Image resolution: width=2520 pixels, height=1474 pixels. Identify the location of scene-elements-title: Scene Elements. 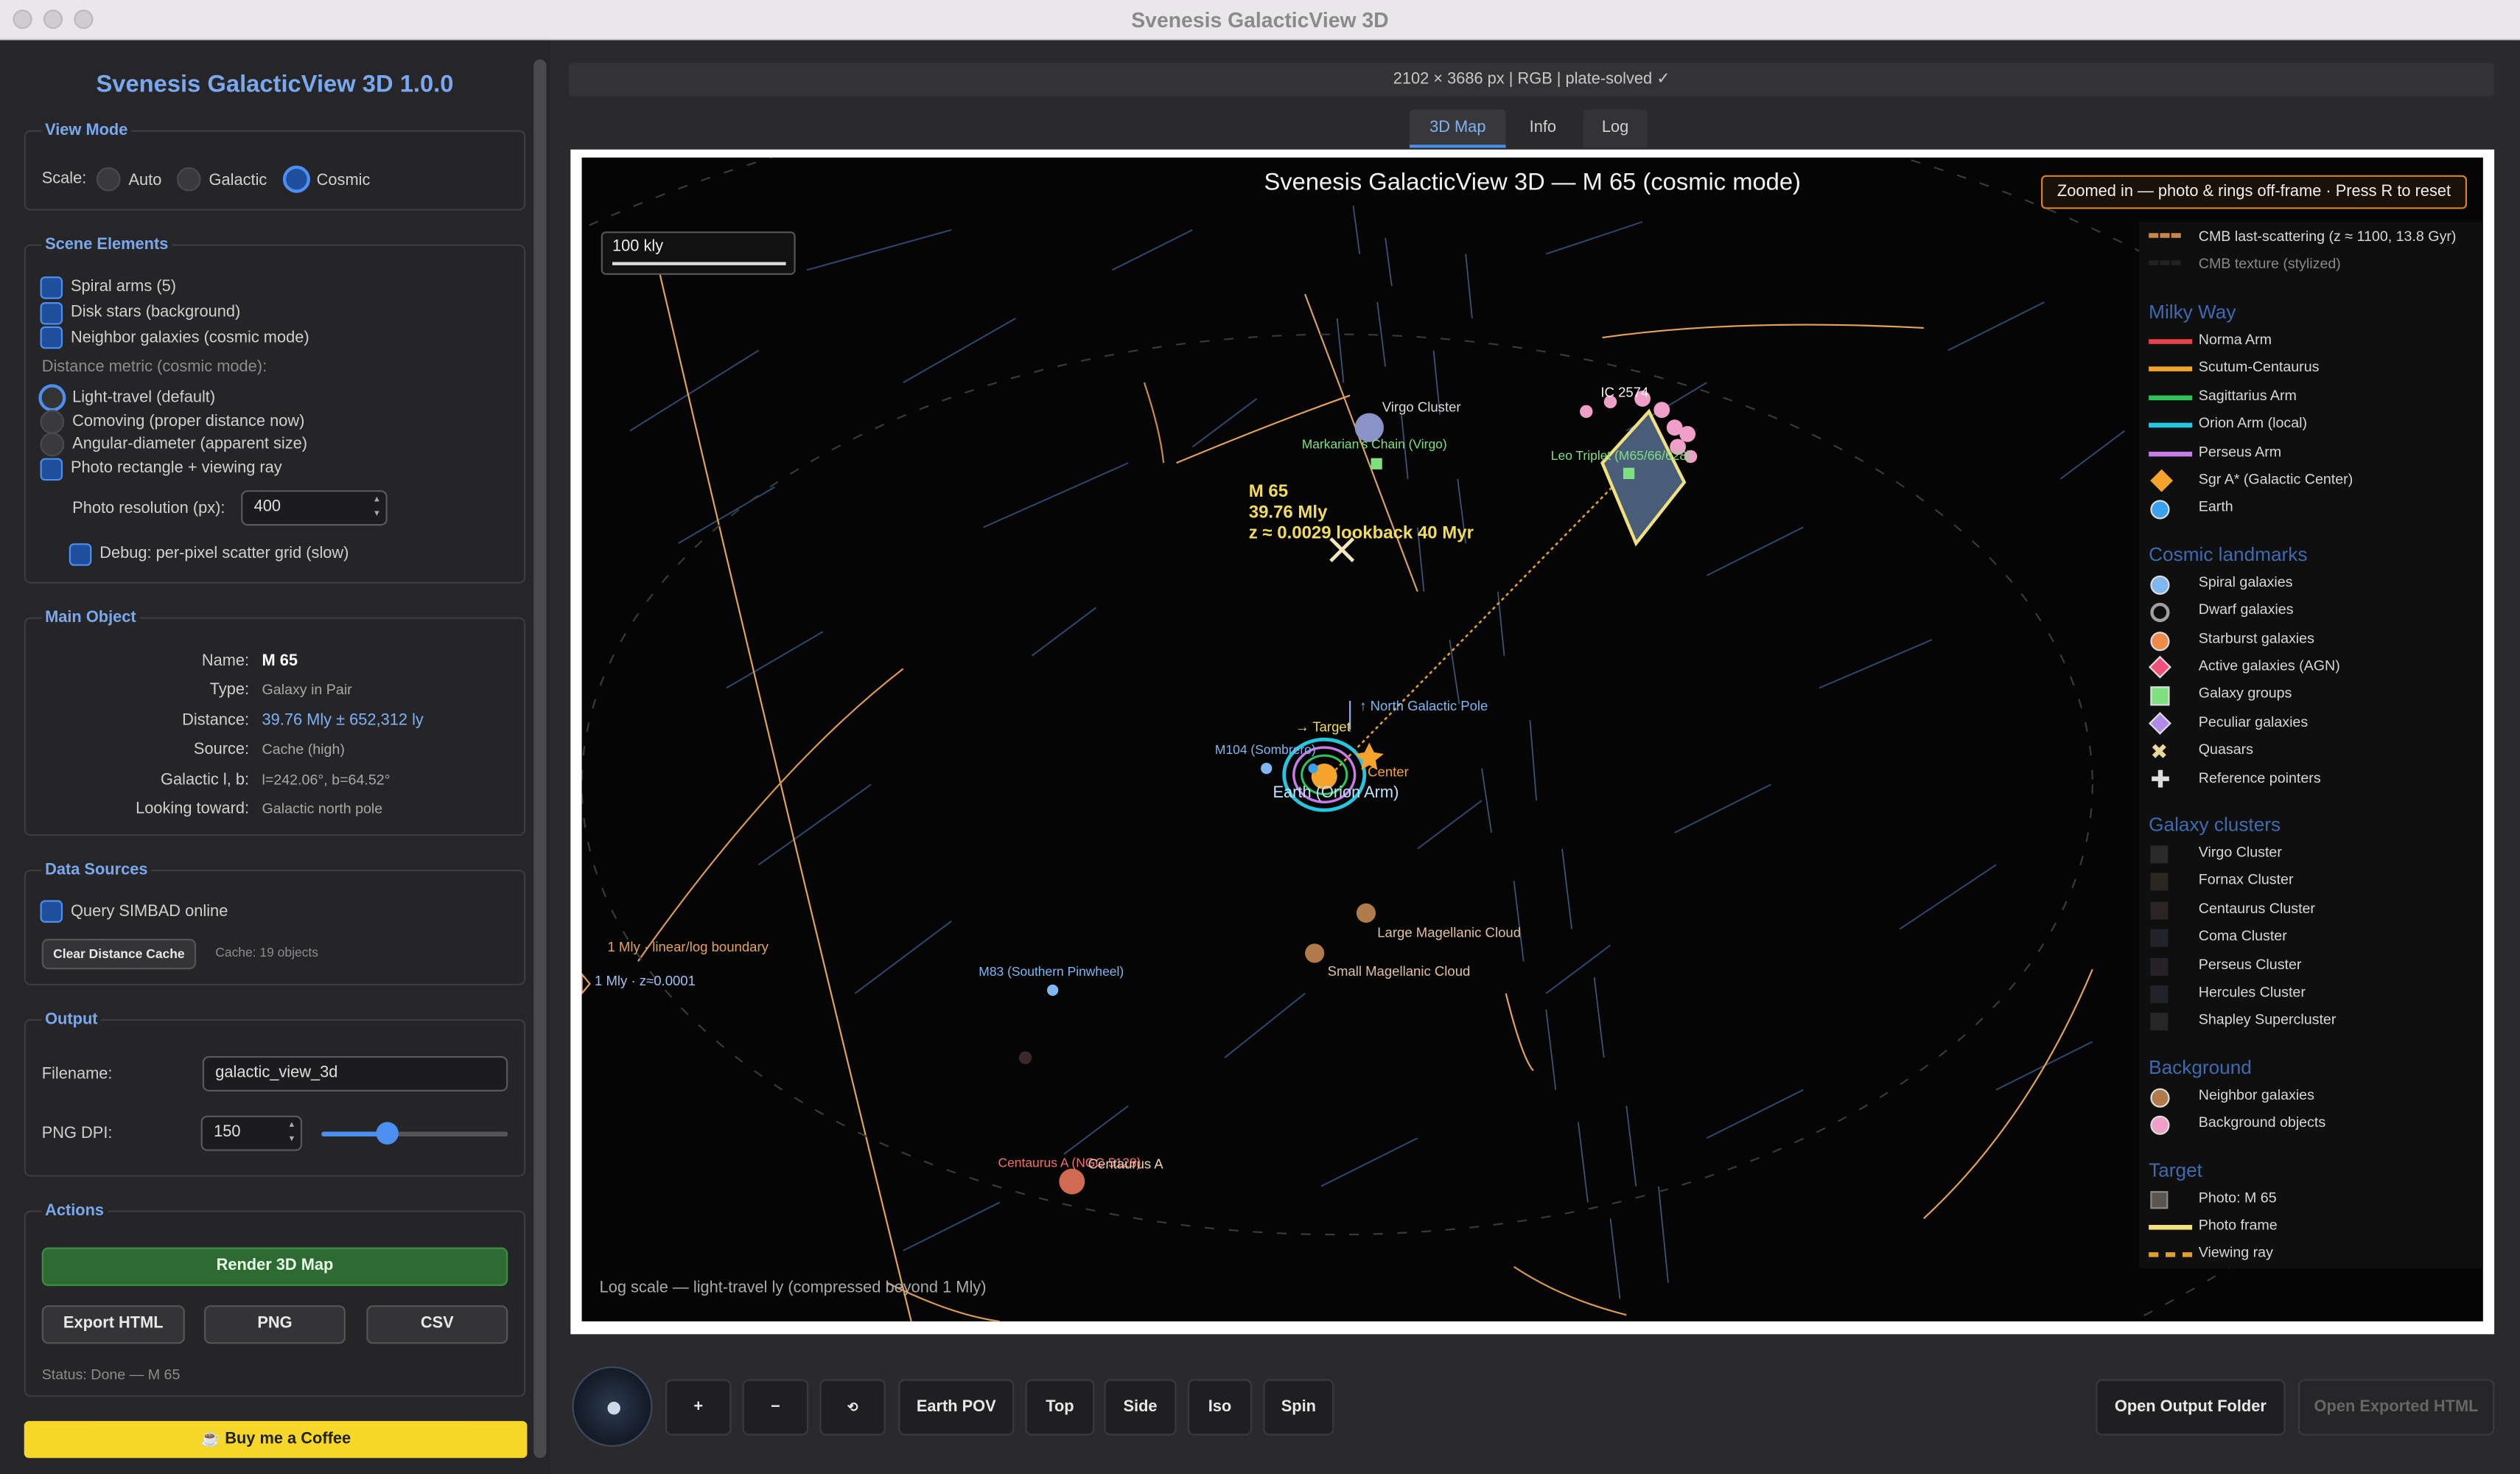
(107, 245).